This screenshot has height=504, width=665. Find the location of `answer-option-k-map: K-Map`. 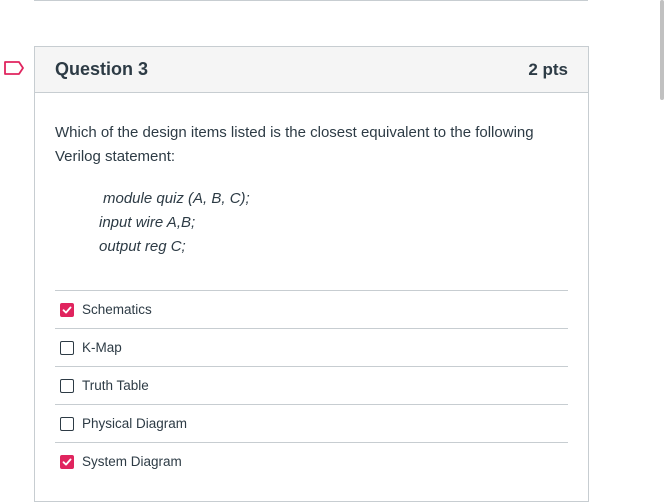

answer-option-k-map: K-Map is located at coordinates (311, 347).